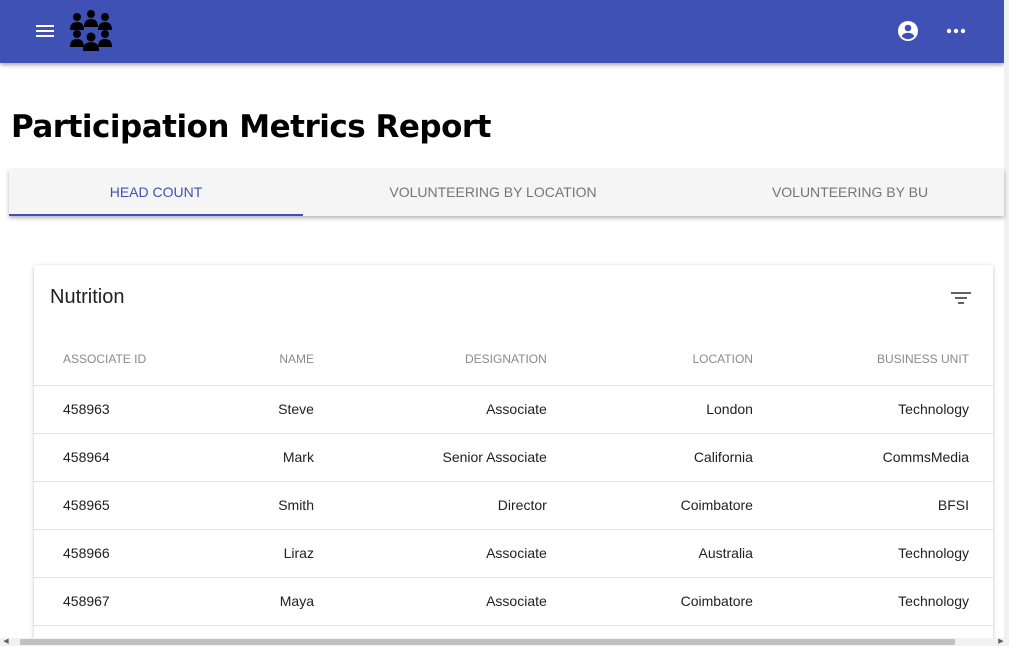 The height and width of the screenshot is (646, 1009). I want to click on column-header-designation: DESIGNATION, so click(430, 359).